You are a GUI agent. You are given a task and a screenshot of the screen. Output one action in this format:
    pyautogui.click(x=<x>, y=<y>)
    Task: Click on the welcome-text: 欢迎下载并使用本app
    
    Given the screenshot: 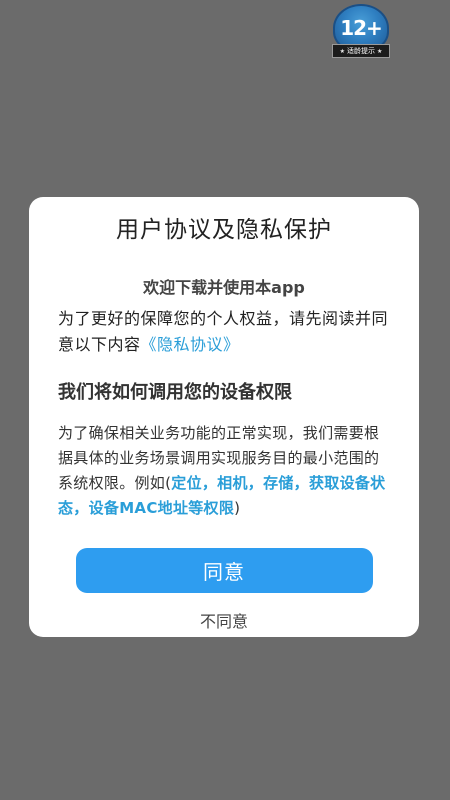 What is the action you would take?
    pyautogui.click(x=224, y=287)
    